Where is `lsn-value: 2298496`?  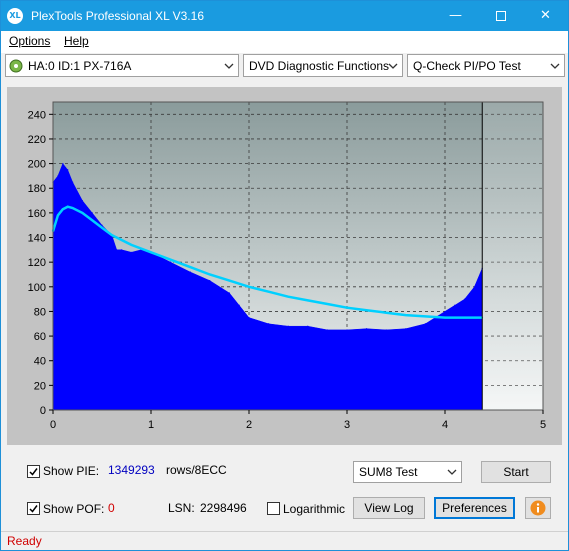 lsn-value: 2298496 is located at coordinates (223, 508).